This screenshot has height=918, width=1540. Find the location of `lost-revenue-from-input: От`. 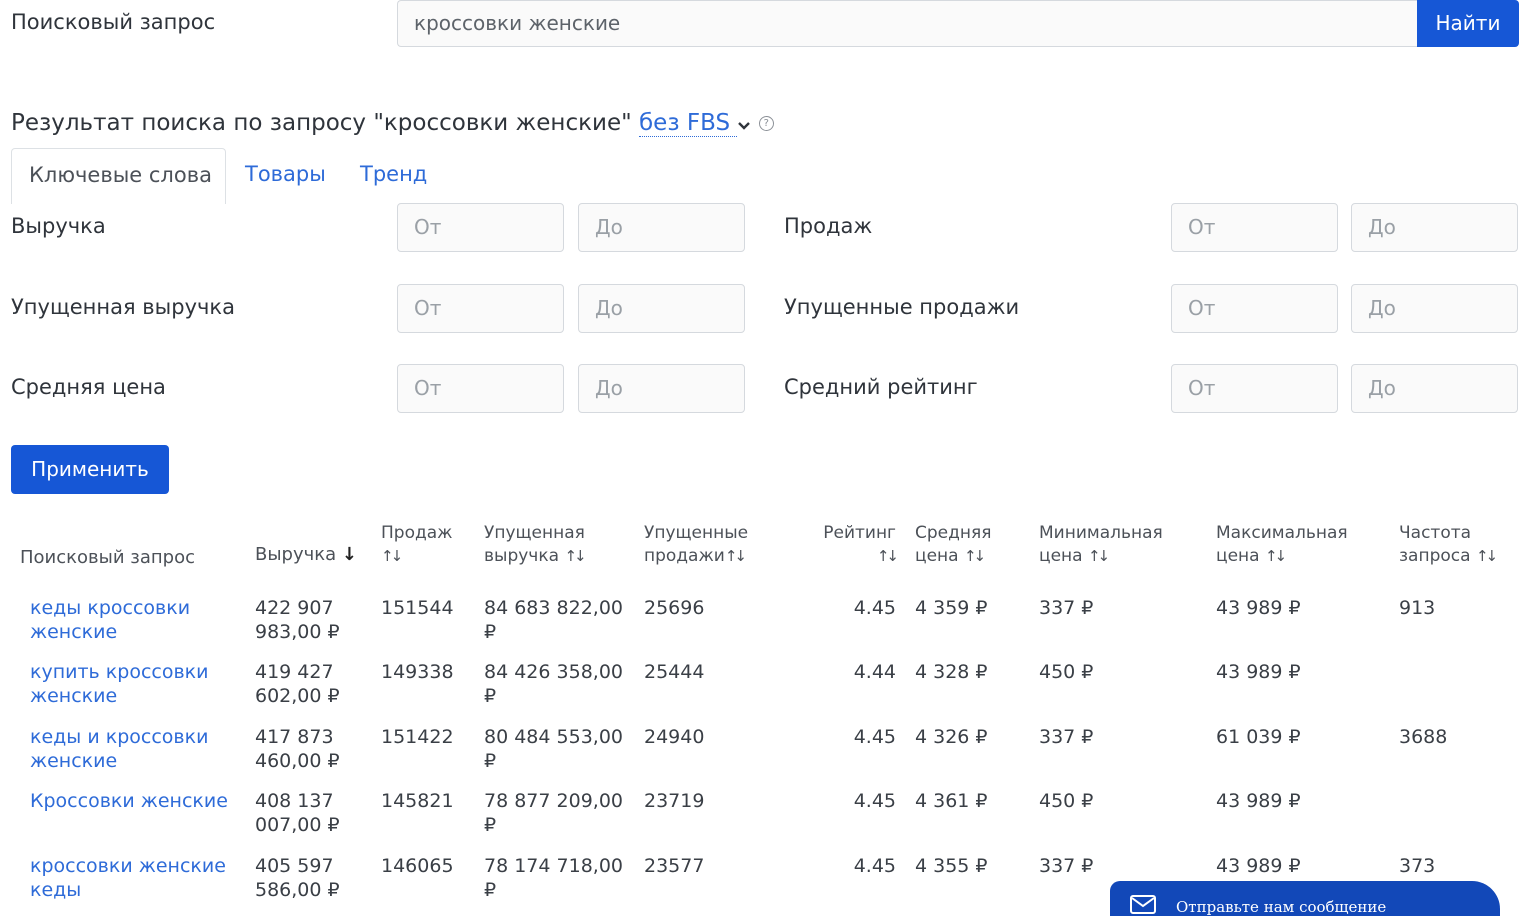

lost-revenue-from-input: От is located at coordinates (480, 308).